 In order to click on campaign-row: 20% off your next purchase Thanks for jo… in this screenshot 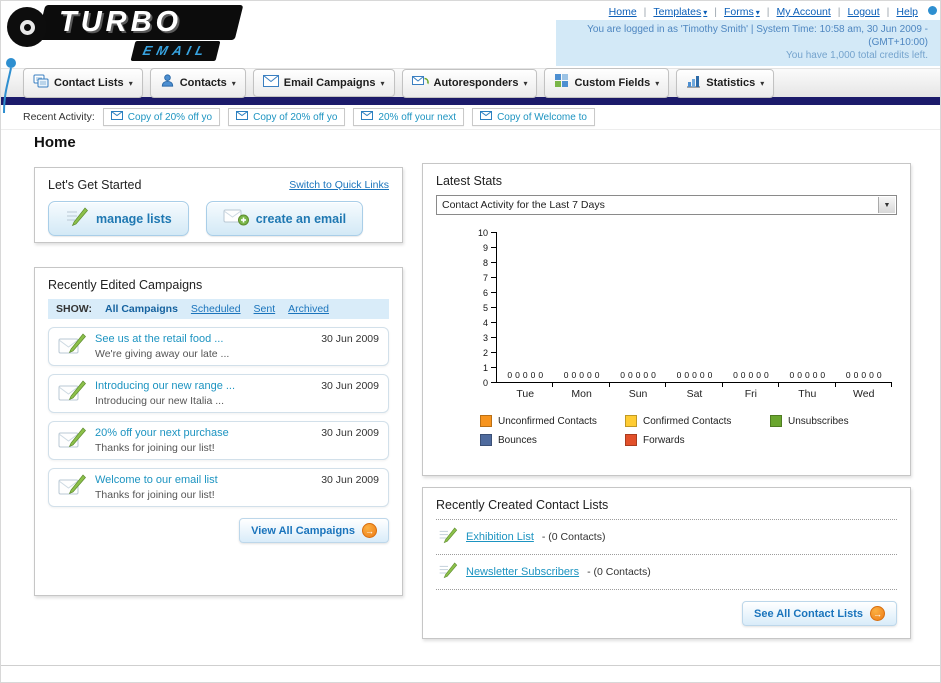, I will do `click(218, 440)`.